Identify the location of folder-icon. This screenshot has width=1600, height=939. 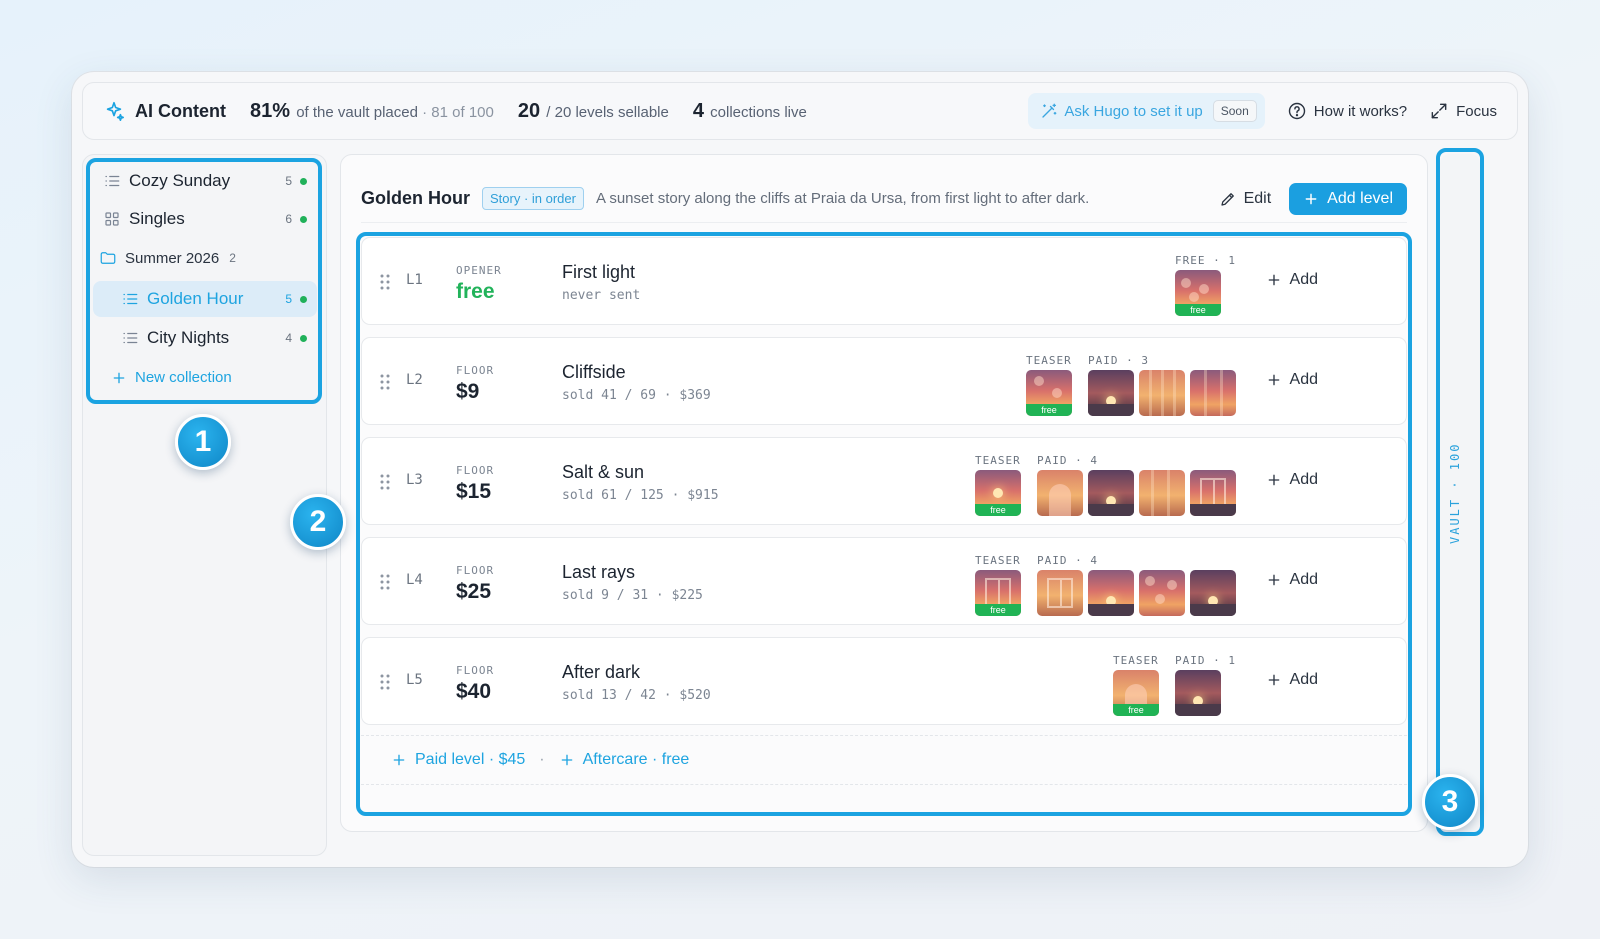
(108, 258).